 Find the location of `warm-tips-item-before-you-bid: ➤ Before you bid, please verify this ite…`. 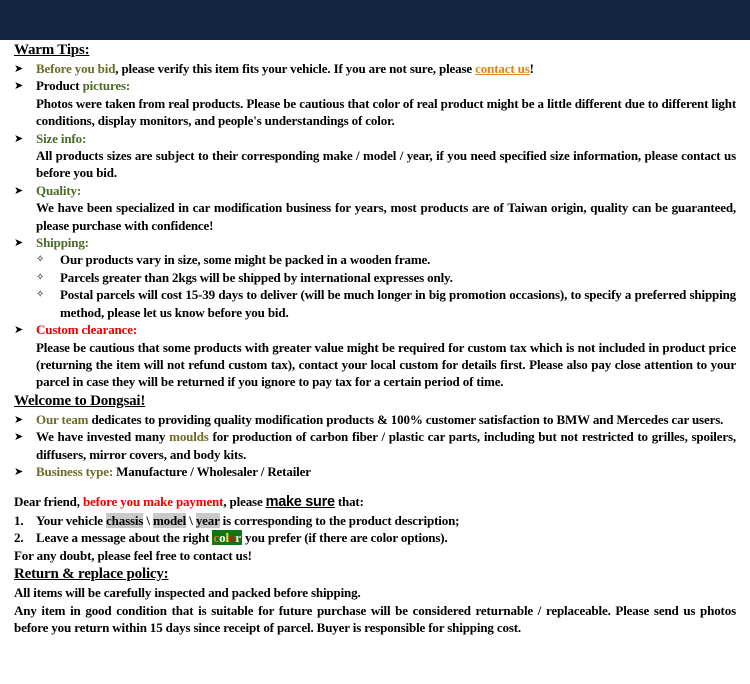

warm-tips-item-before-you-bid: ➤ Before you bid, please verify this ite… is located at coordinates (375, 68).